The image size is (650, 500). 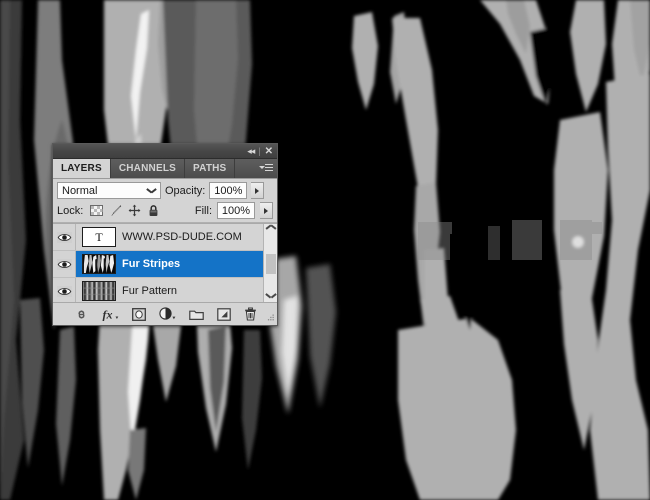 I want to click on tab-layers: LAYERS, so click(x=82, y=168).